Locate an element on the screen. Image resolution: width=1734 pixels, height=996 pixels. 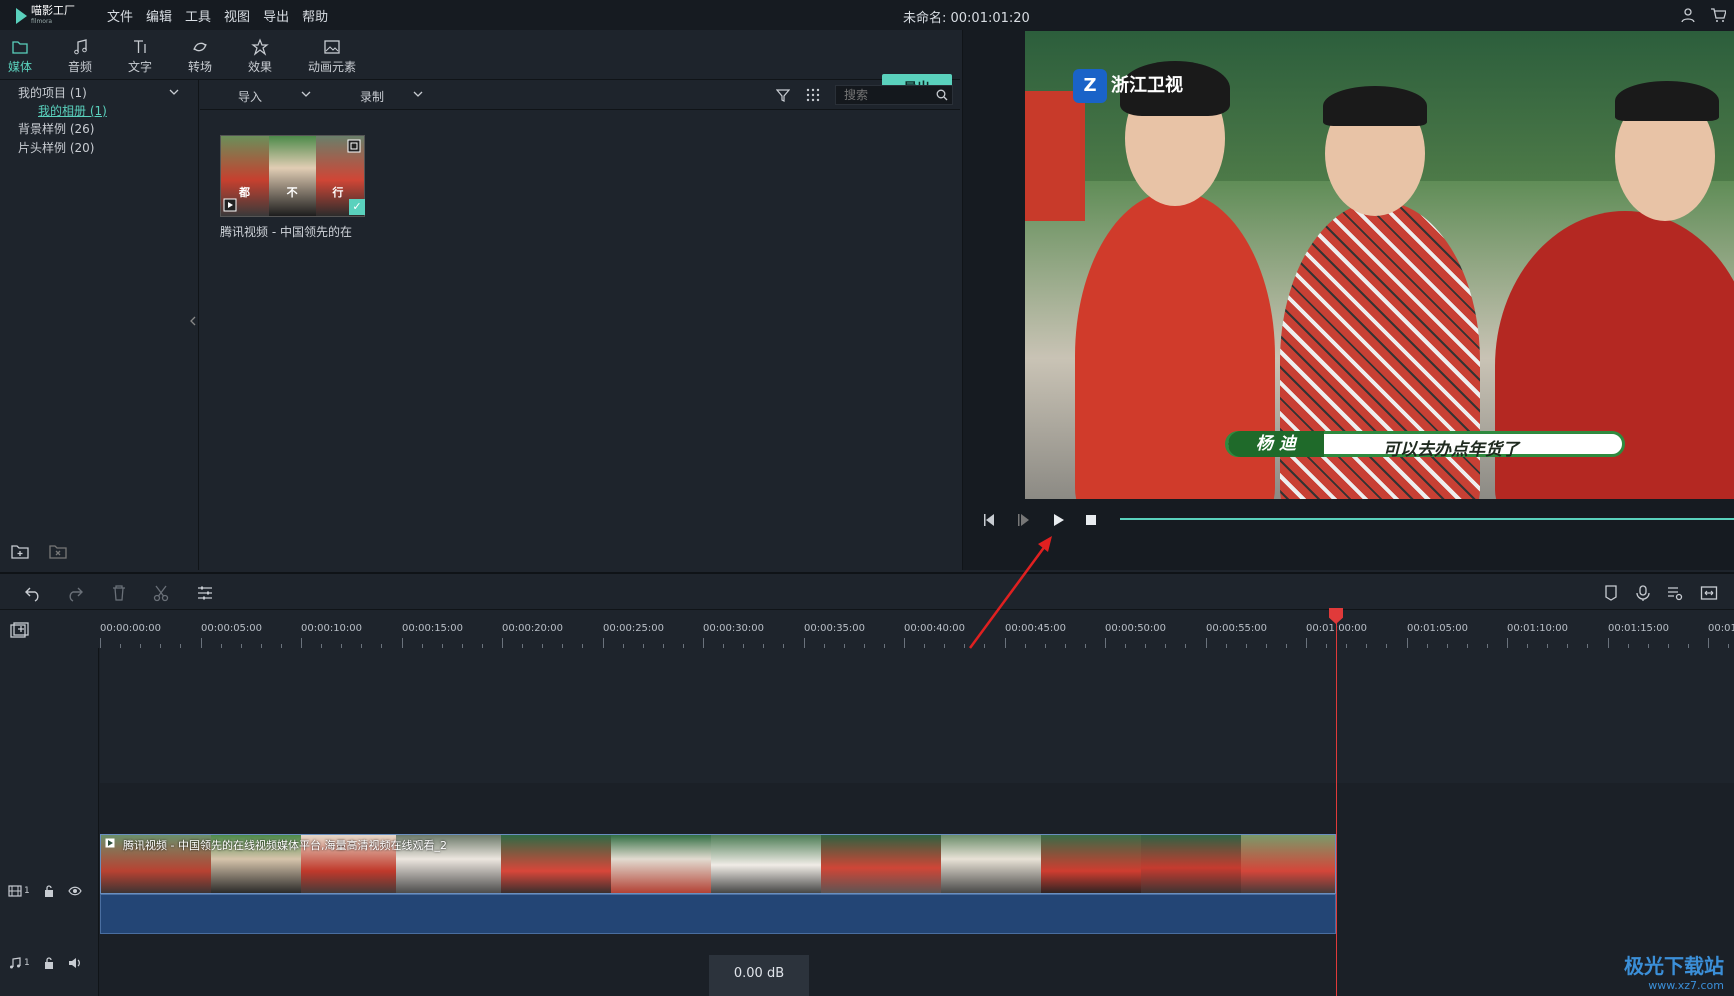
folder-icon is located at coordinates (20, 47).